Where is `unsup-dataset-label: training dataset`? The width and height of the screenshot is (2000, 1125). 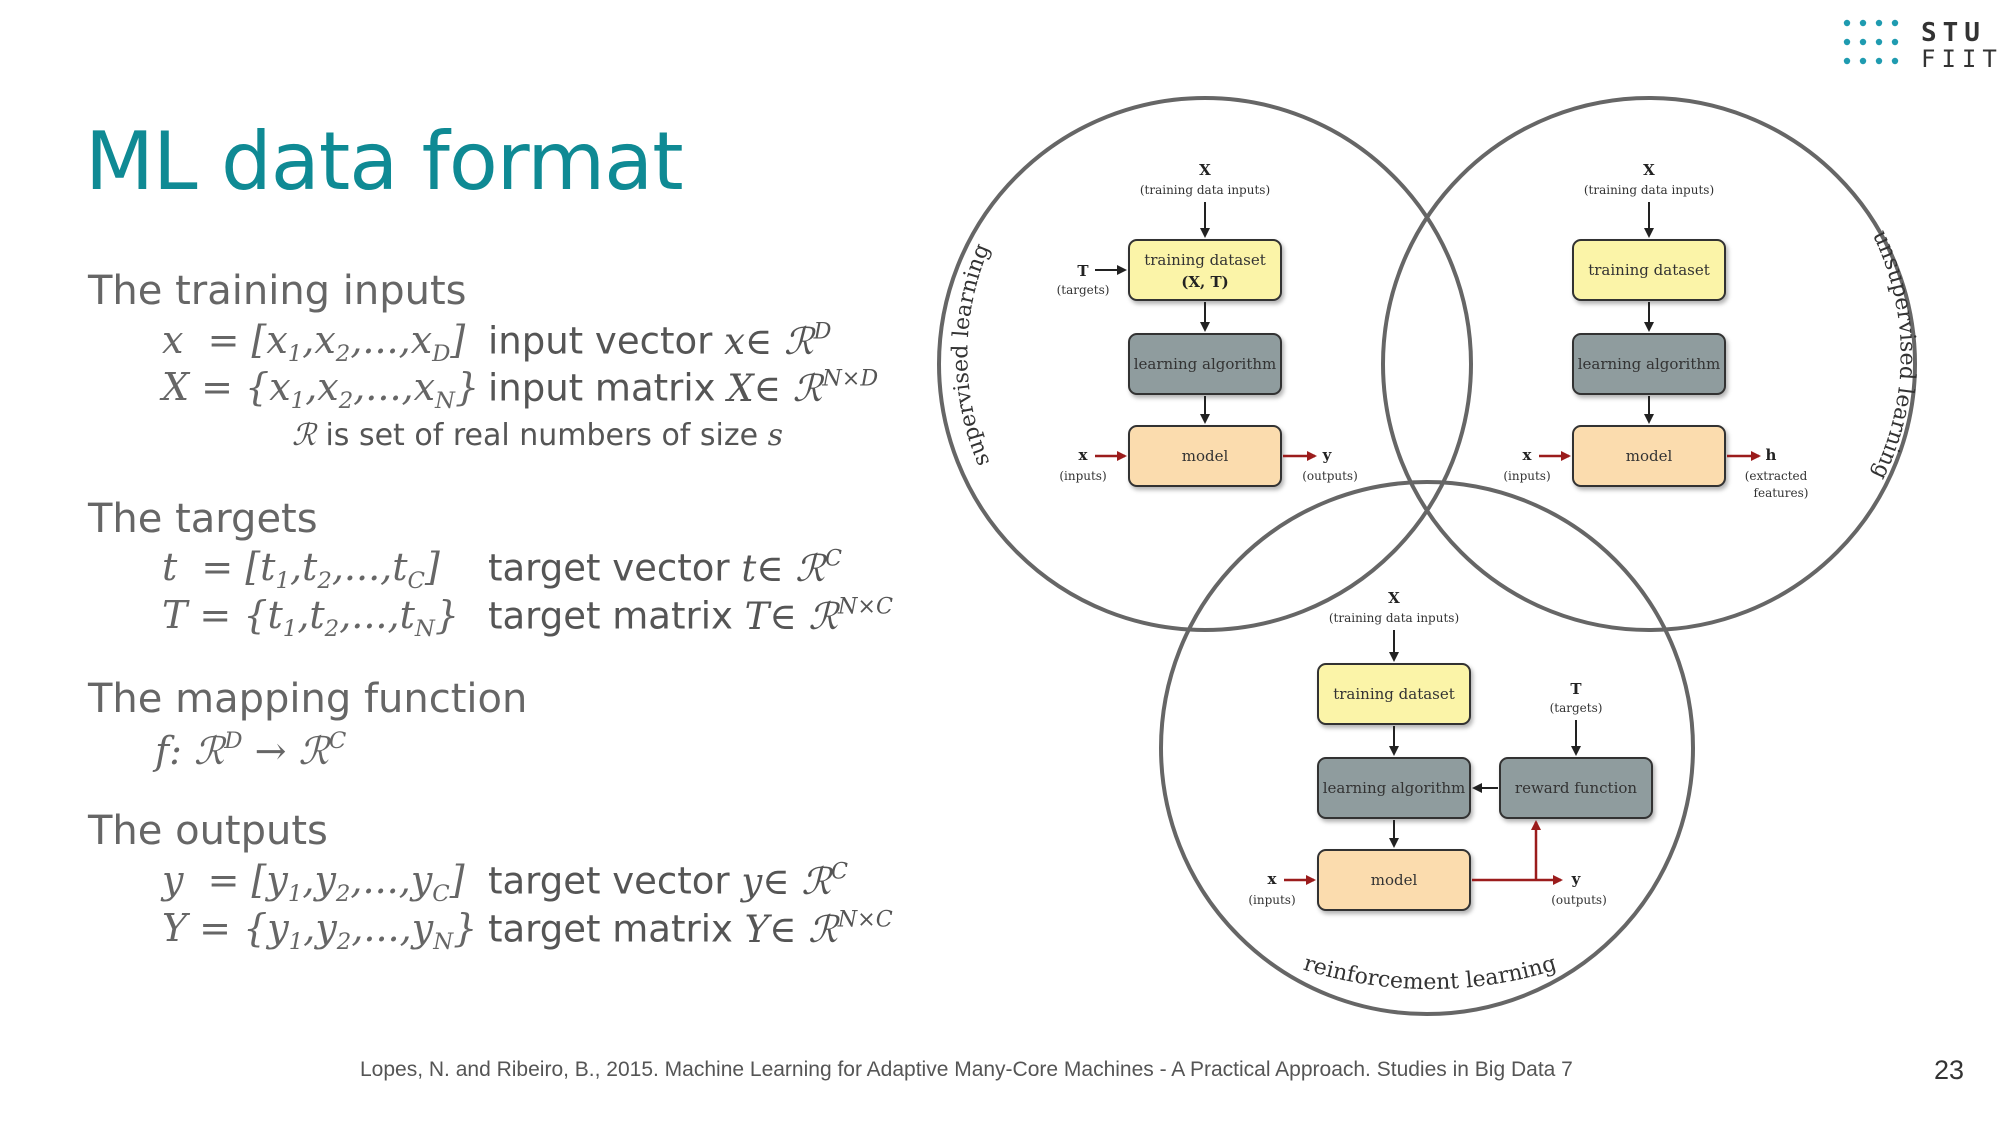
unsup-dataset-label: training dataset is located at coordinates (1649, 270).